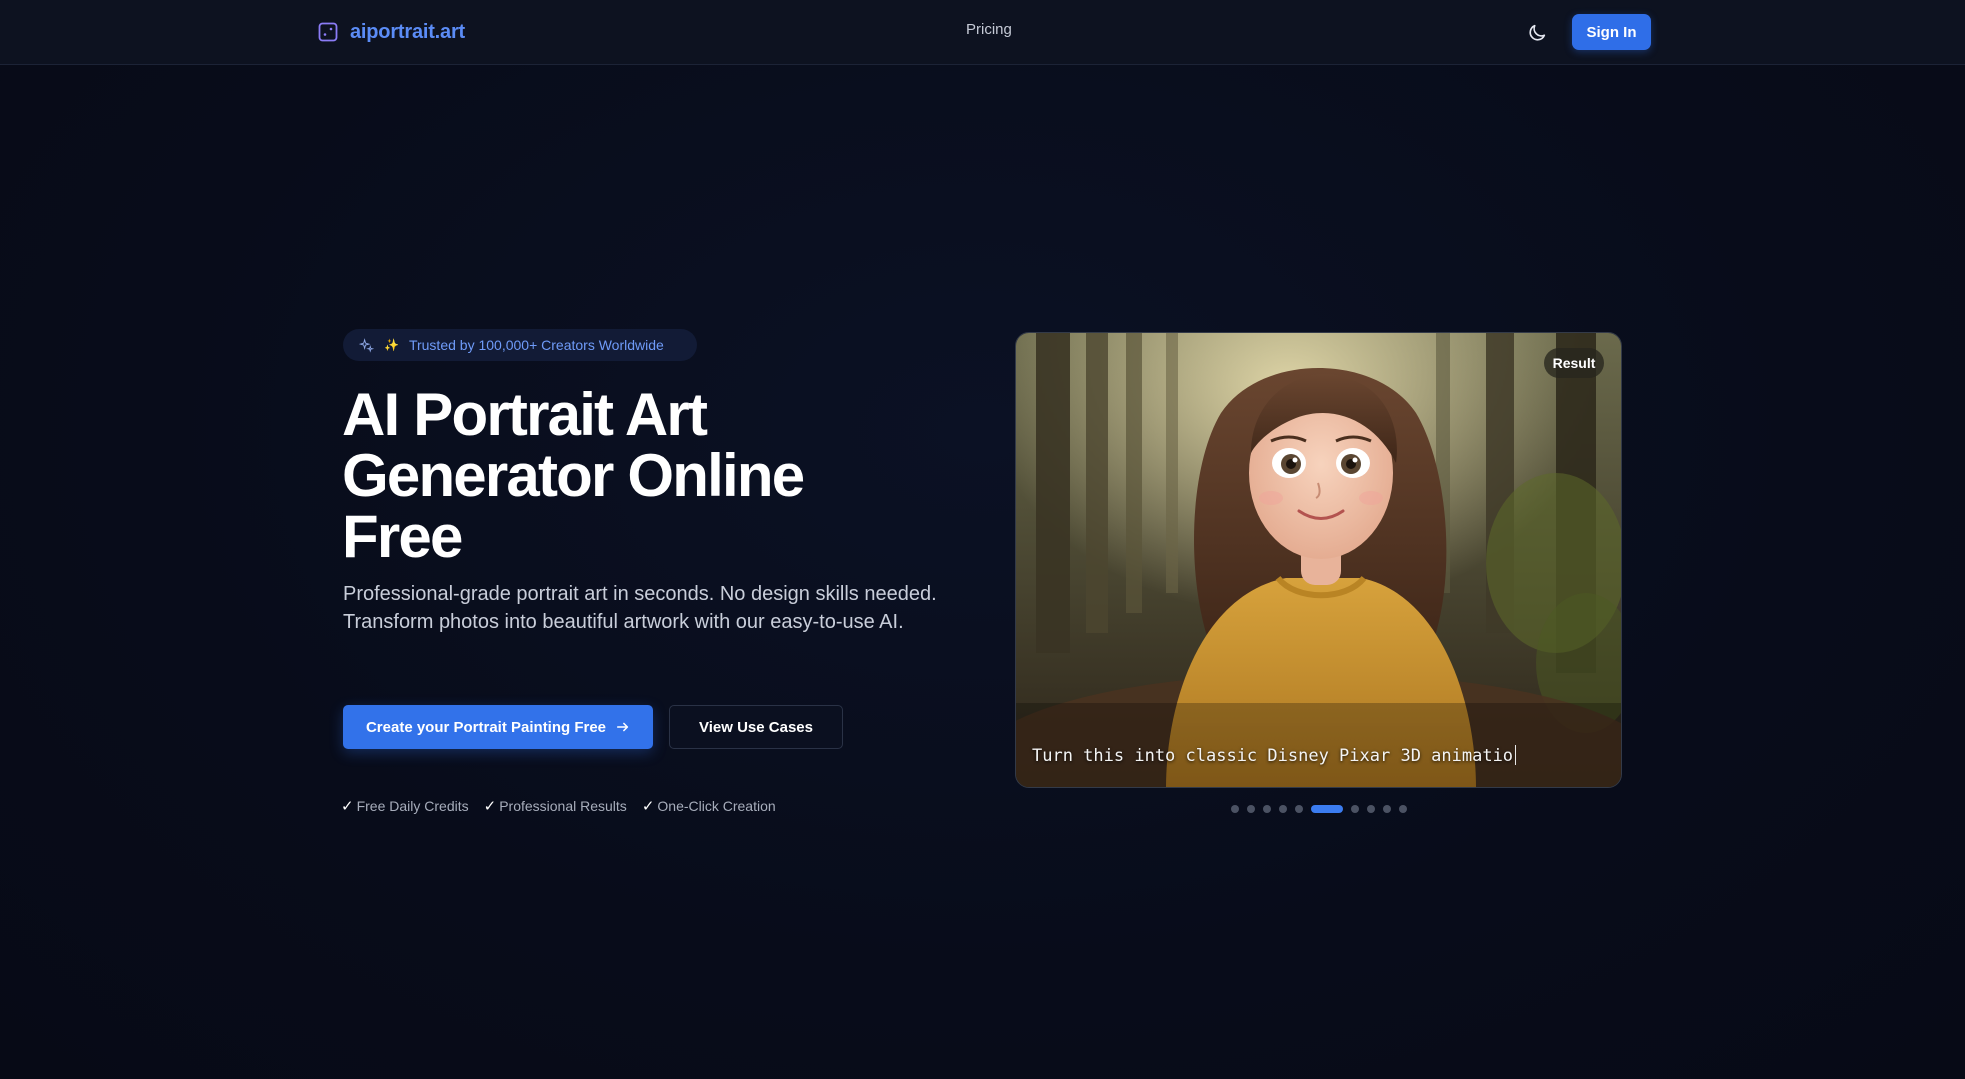 The width and height of the screenshot is (1965, 1079). Describe the element at coordinates (366, 345) in the screenshot. I see `sparkles-icon` at that location.